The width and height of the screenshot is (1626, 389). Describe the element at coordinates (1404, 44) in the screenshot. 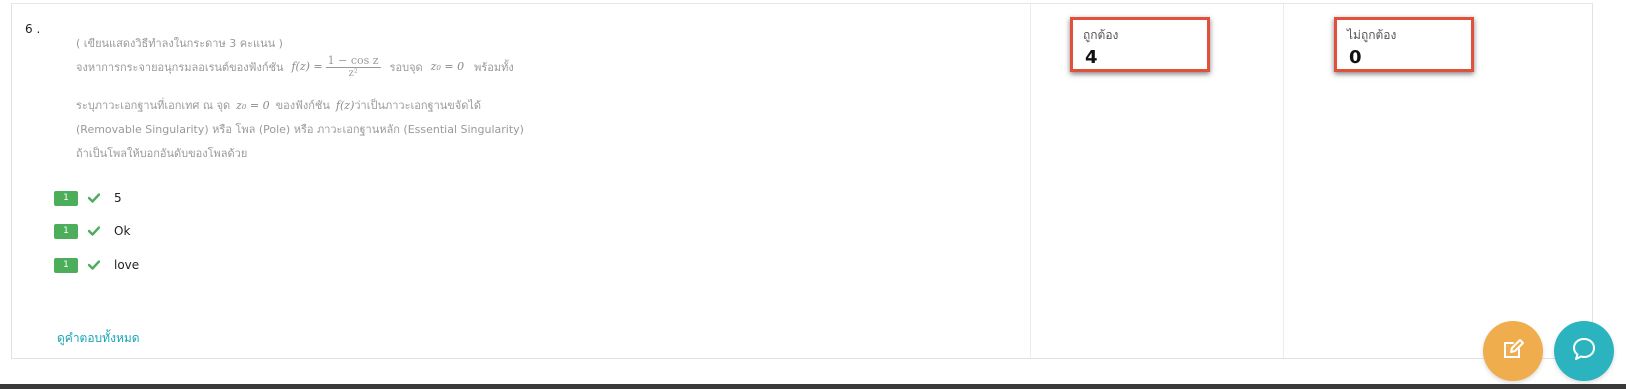

I see `incorrect-count-box: ไม่ถูกต้อง 0` at that location.